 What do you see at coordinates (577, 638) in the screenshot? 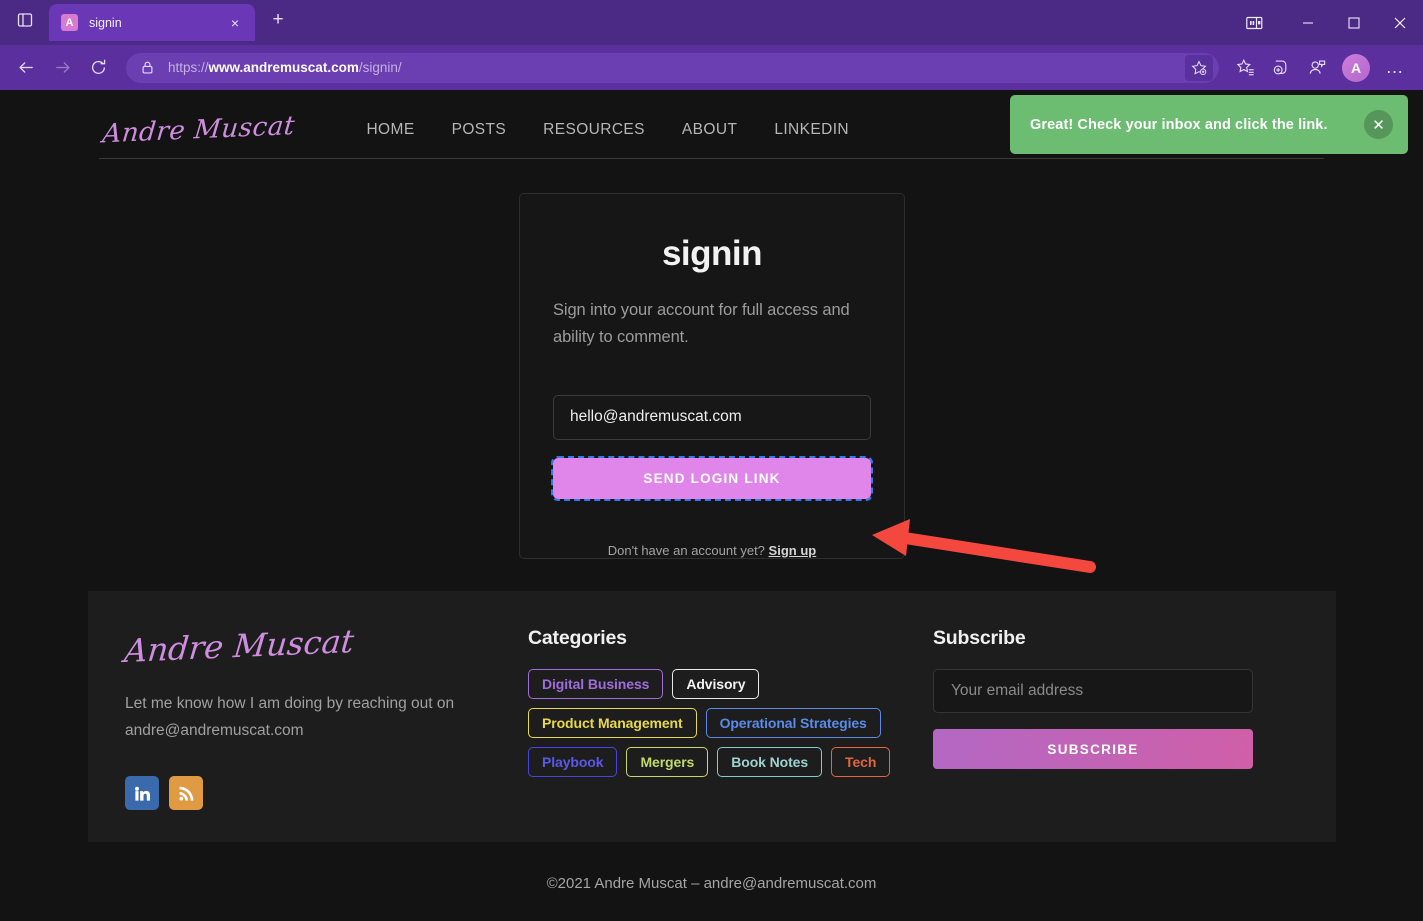
I see `categories-heading: Categories` at bounding box center [577, 638].